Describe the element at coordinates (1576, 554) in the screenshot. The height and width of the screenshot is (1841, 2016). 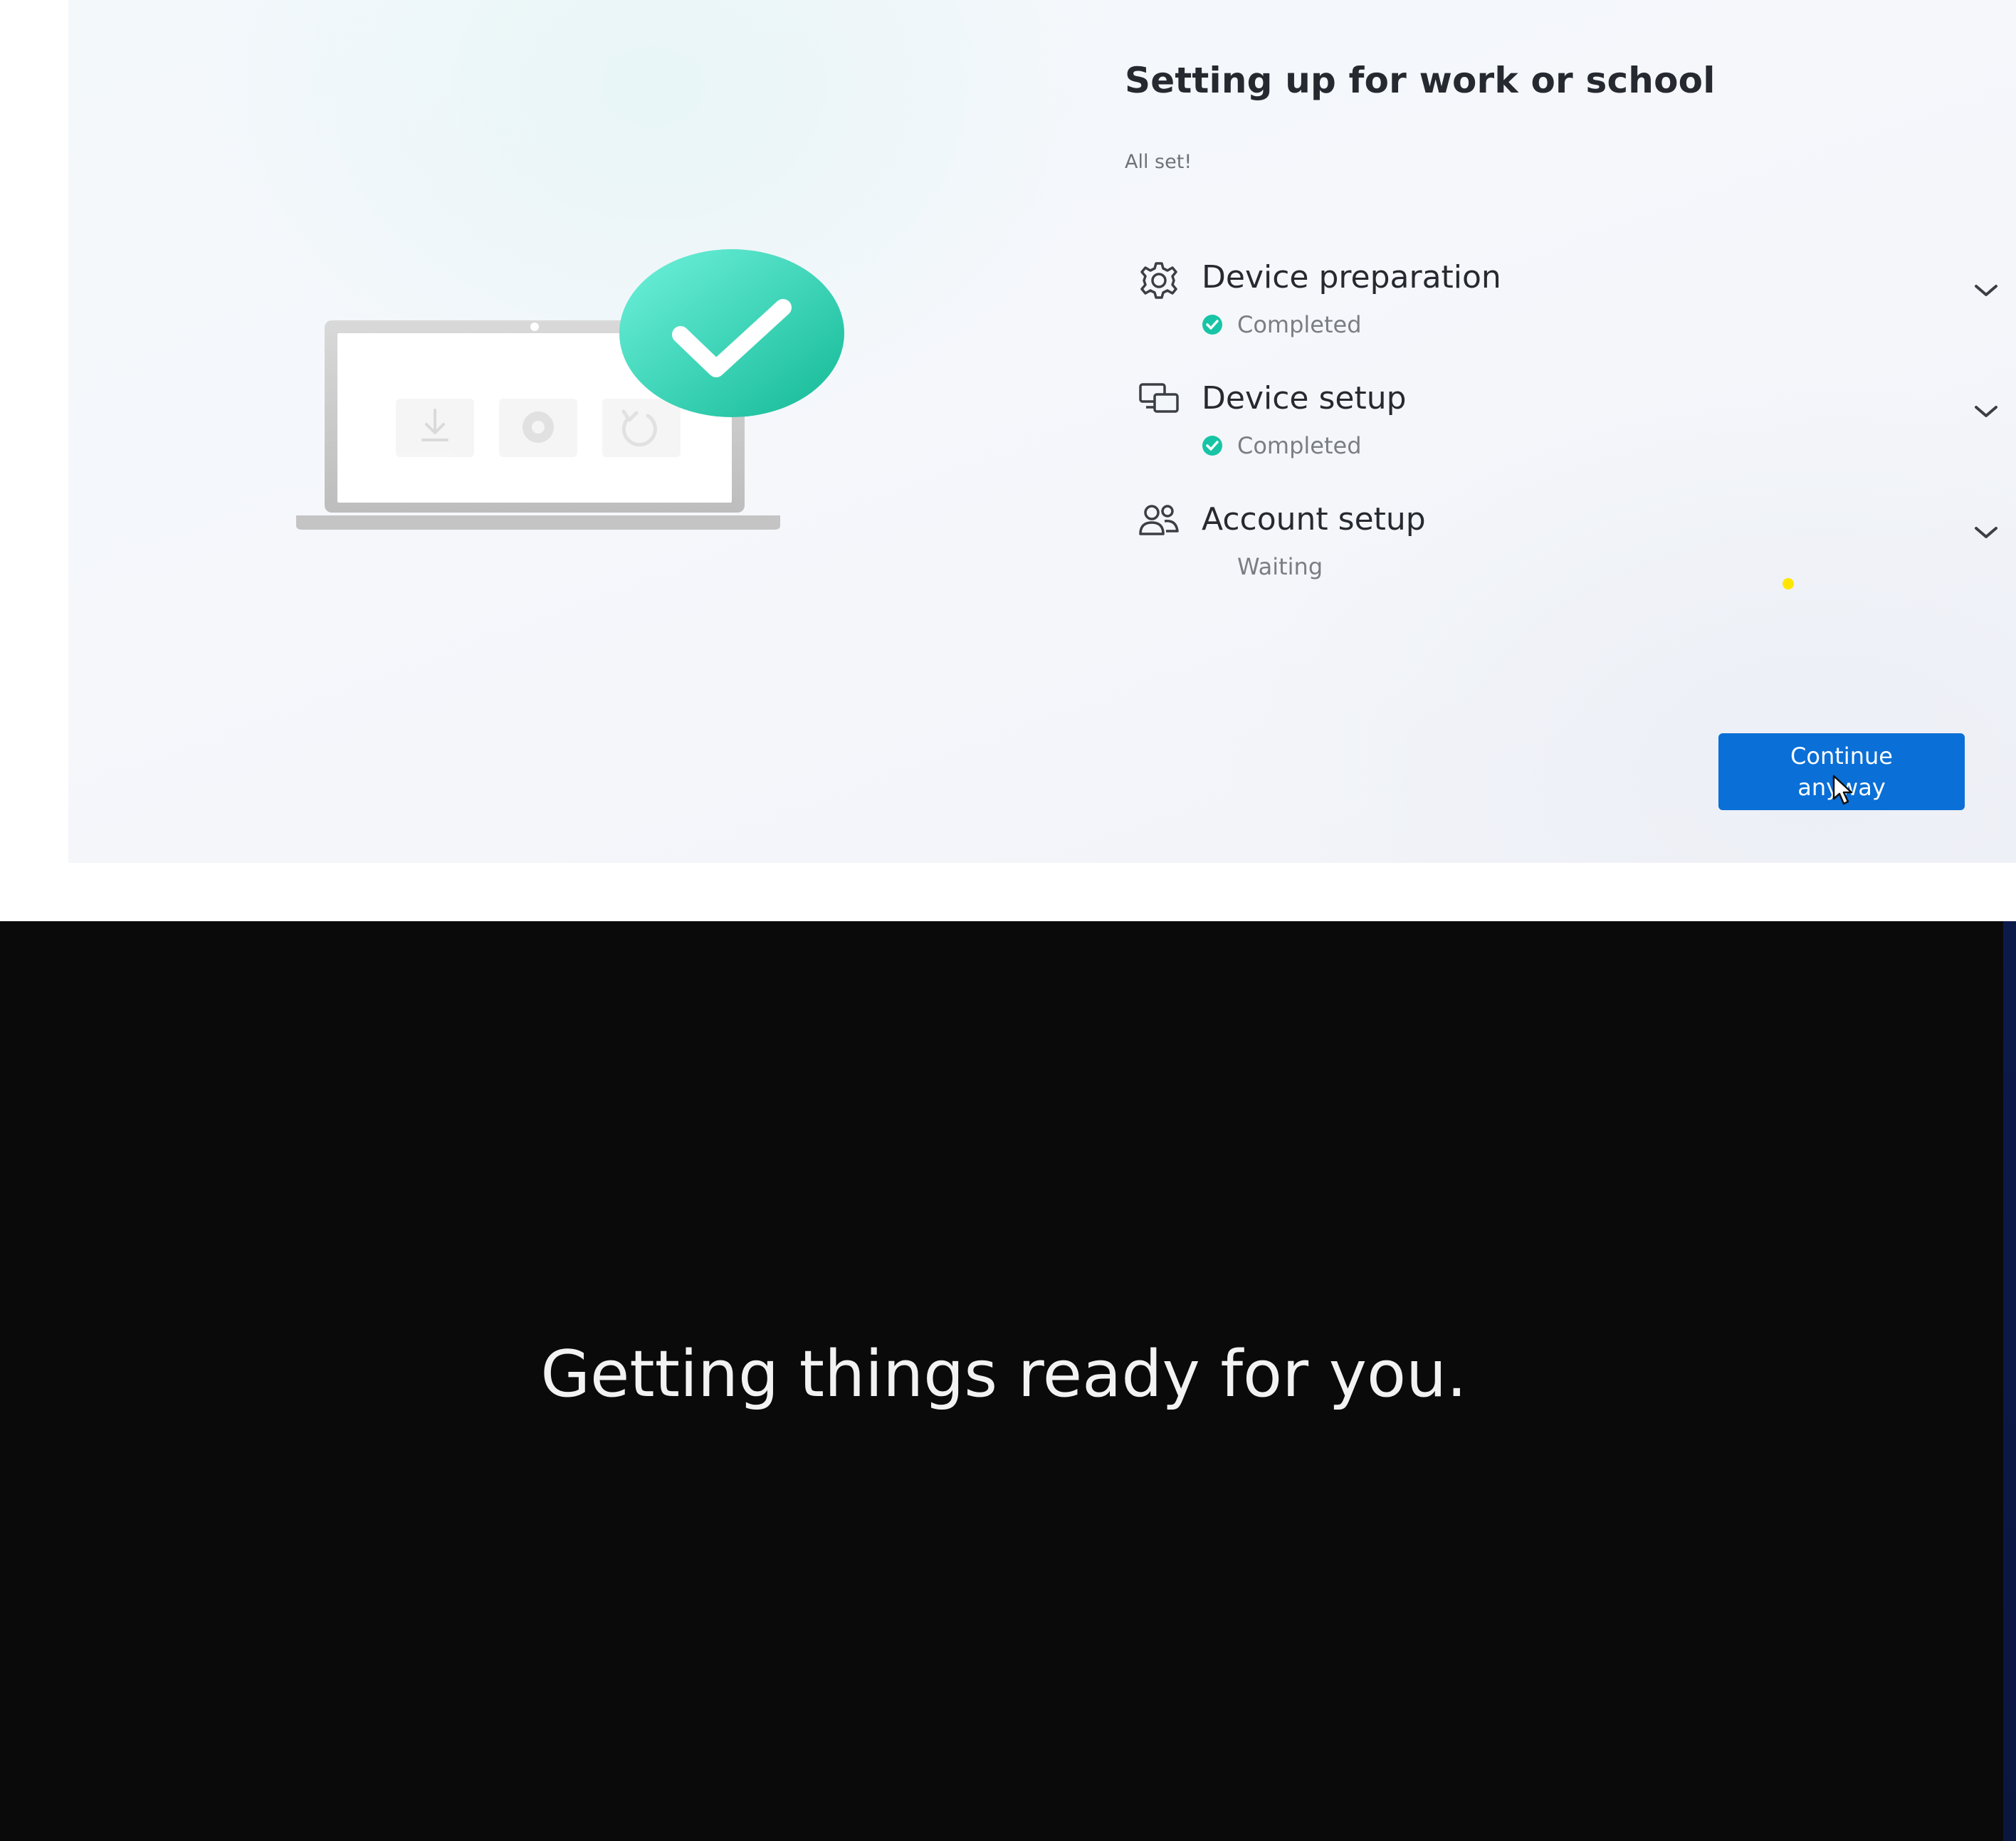
I see `step-account-setup: Account setup Waiting` at that location.